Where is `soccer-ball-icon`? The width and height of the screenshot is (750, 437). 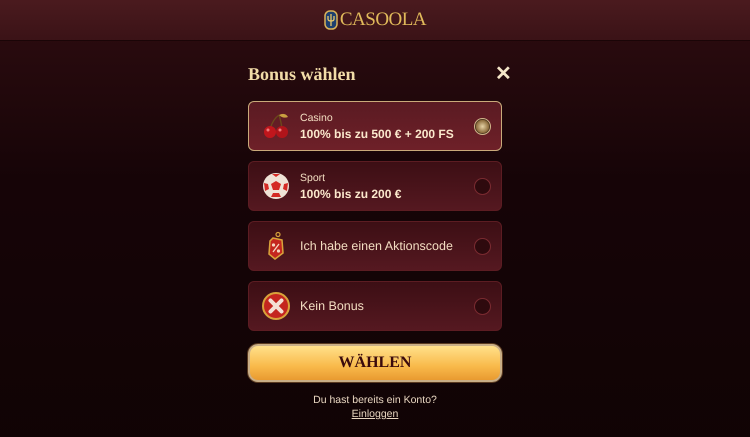 soccer-ball-icon is located at coordinates (276, 186).